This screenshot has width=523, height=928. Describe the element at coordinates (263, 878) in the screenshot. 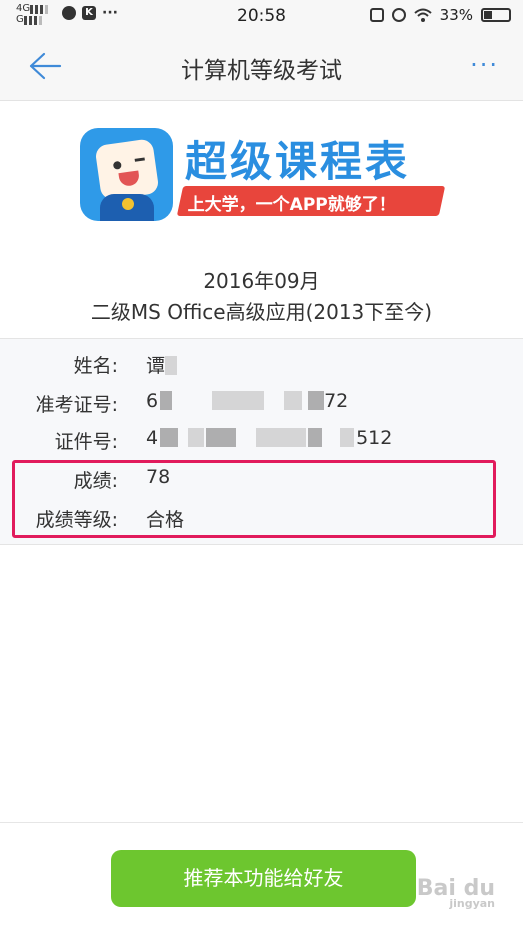

I see `recommend-to-friend-button: 推荐本功能给好友` at that location.